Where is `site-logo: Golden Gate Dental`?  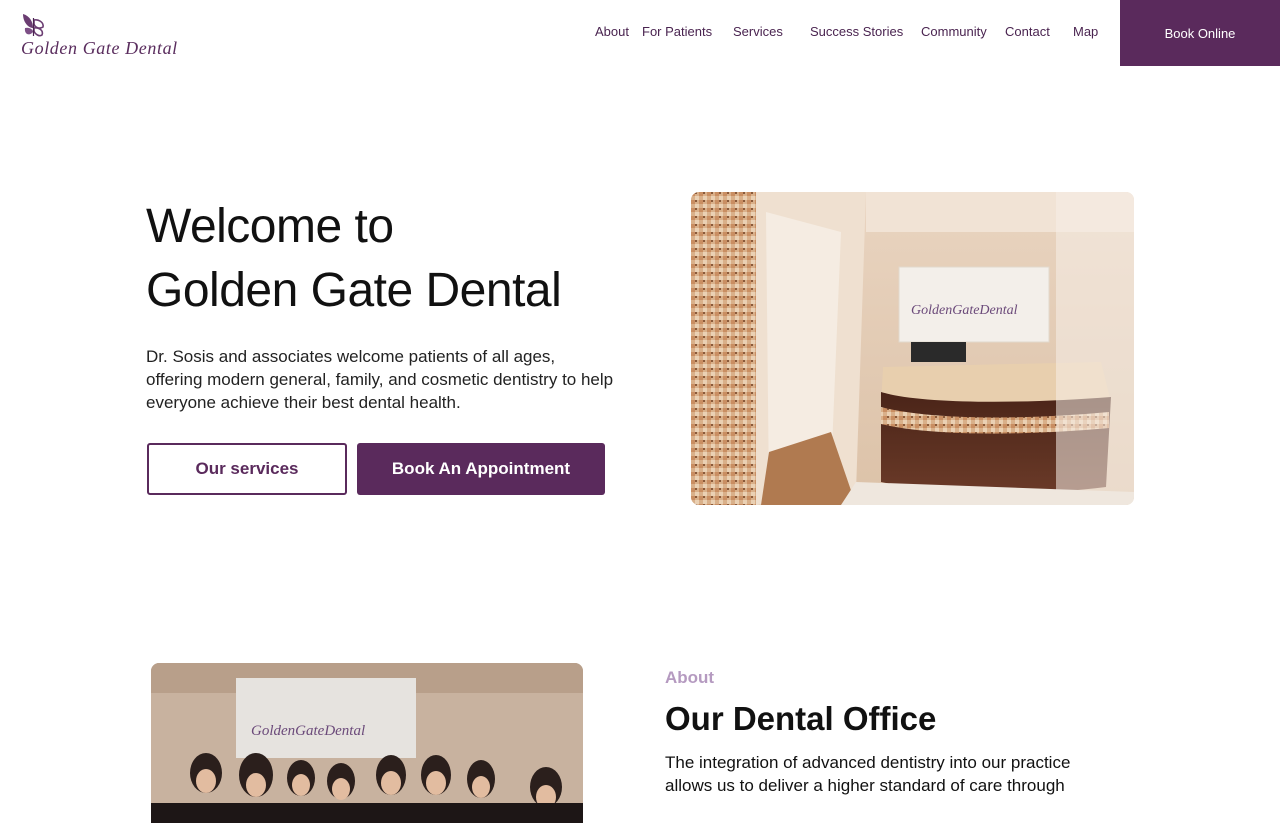
site-logo: Golden Gate Dental is located at coordinates (105, 37).